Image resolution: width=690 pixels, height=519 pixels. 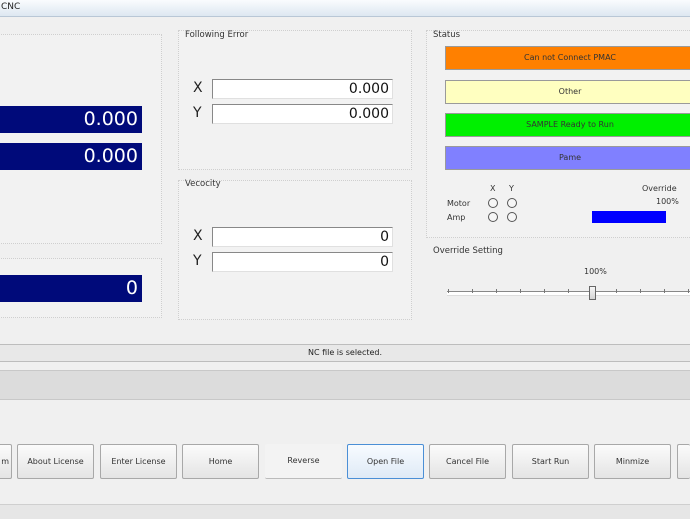 What do you see at coordinates (511, 188) in the screenshot?
I see `indicator-y-header: Y` at bounding box center [511, 188].